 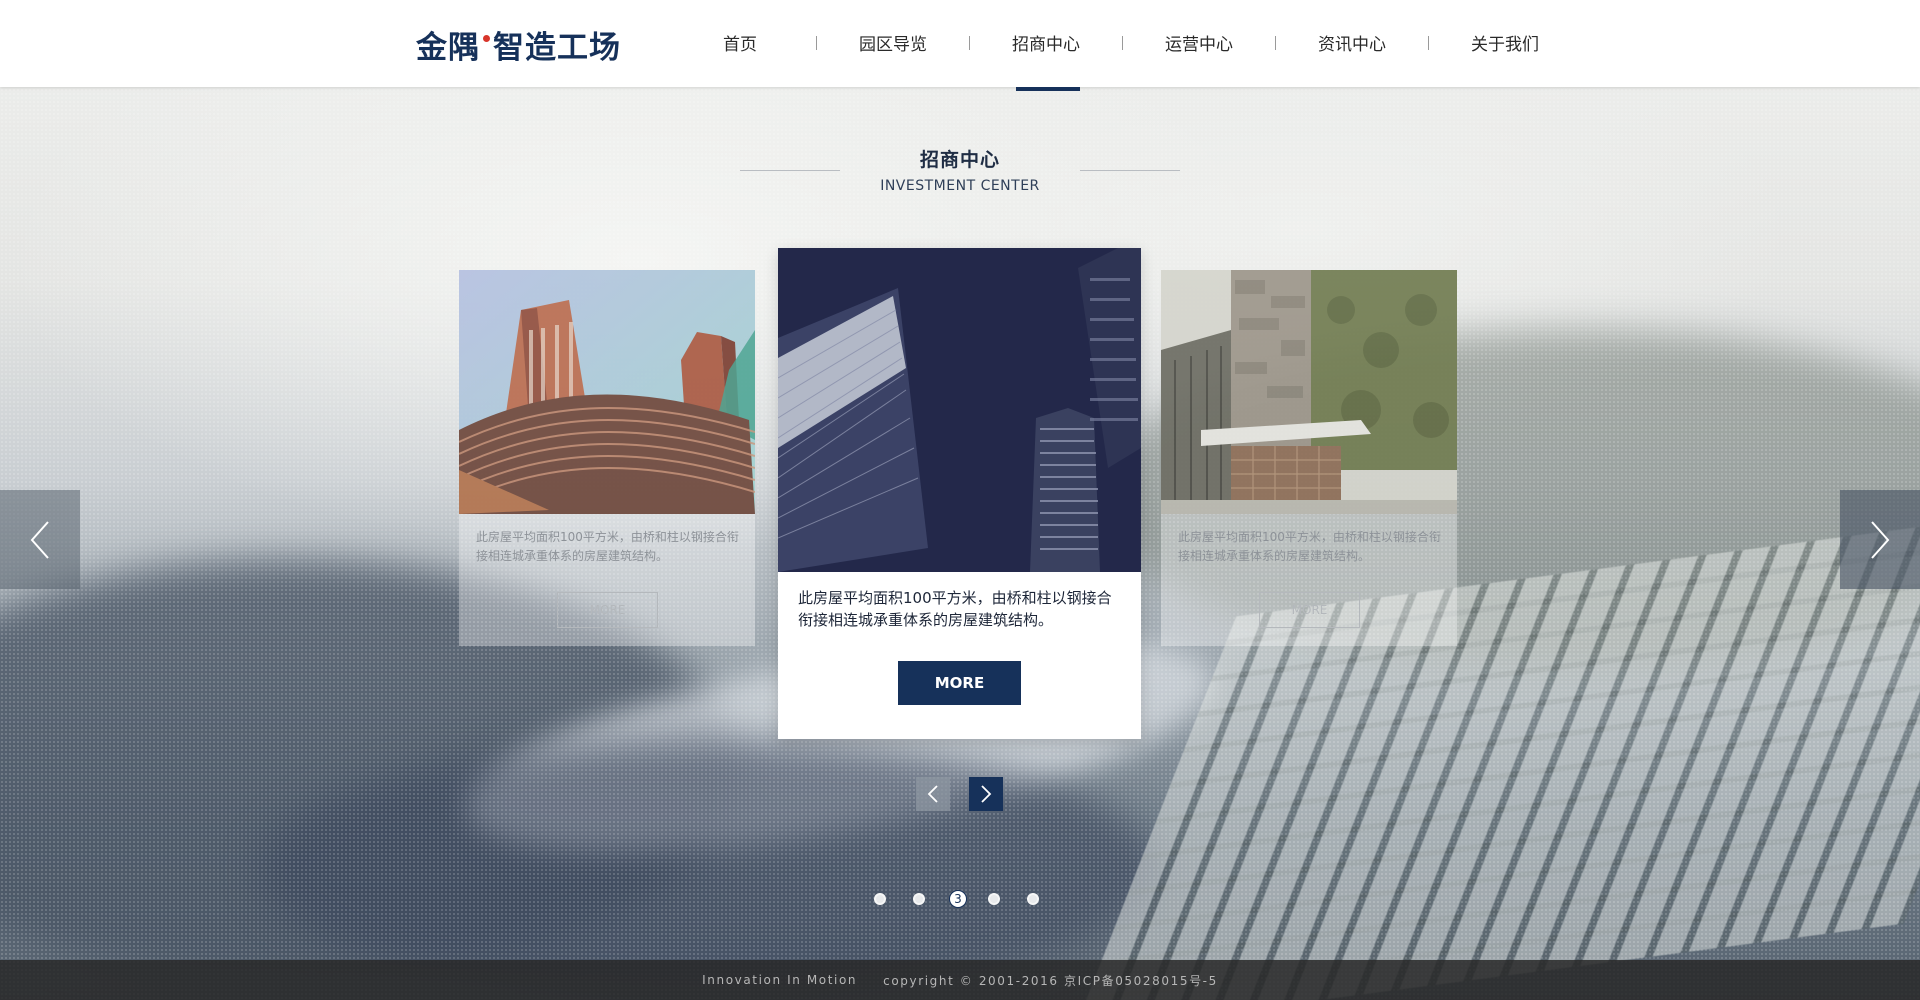 I want to click on nav-item-news: 资讯中心, so click(x=1352, y=43).